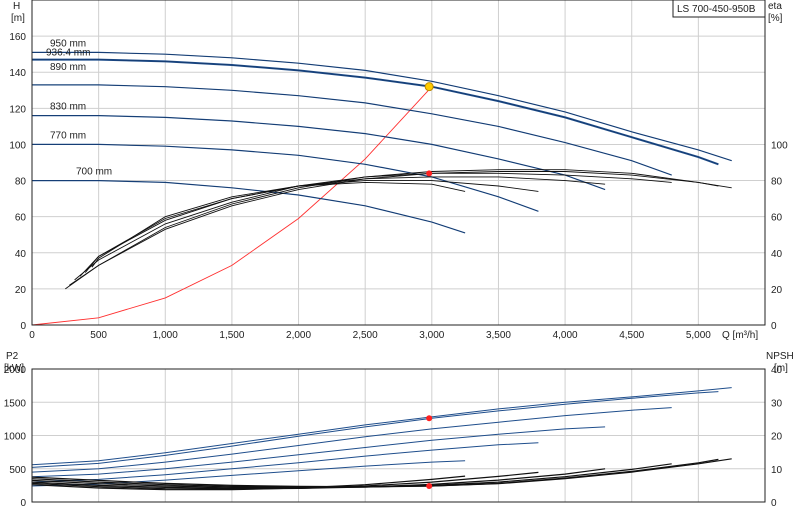 This screenshot has height=520, width=800. Describe the element at coordinates (365, 335) in the screenshot. I see `x-tick-label: 2,500` at that location.